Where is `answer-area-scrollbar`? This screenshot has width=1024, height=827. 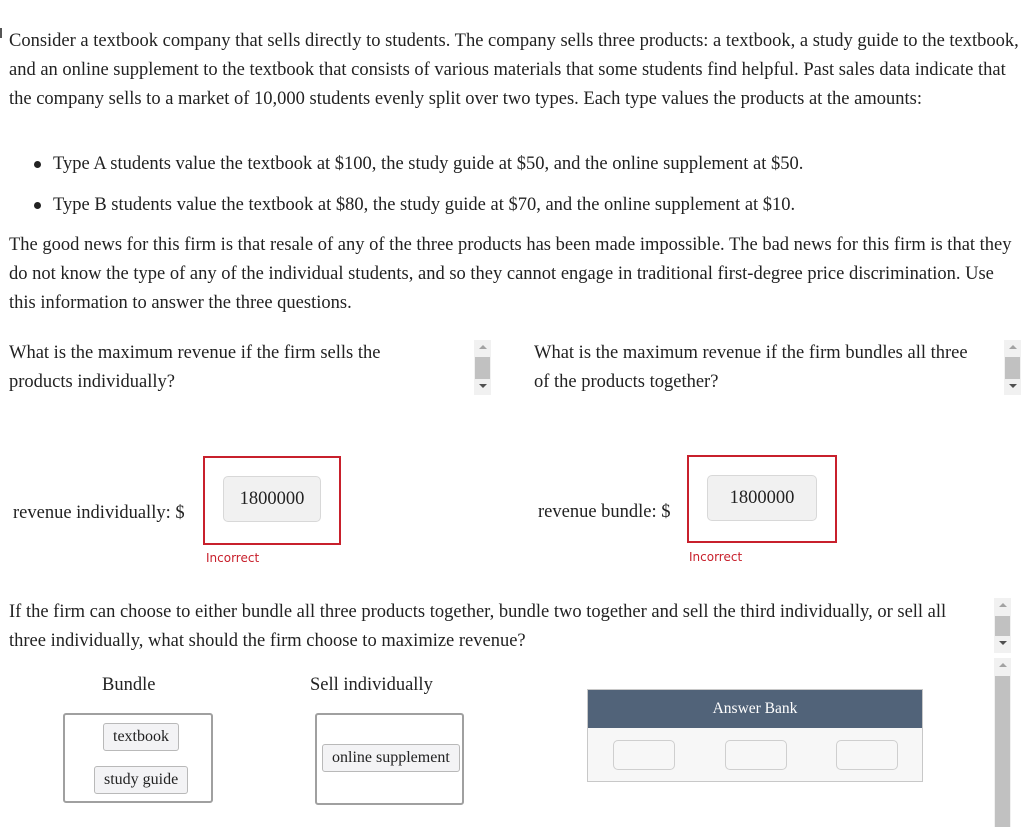
answer-area-scrollbar is located at coordinates (1002, 742).